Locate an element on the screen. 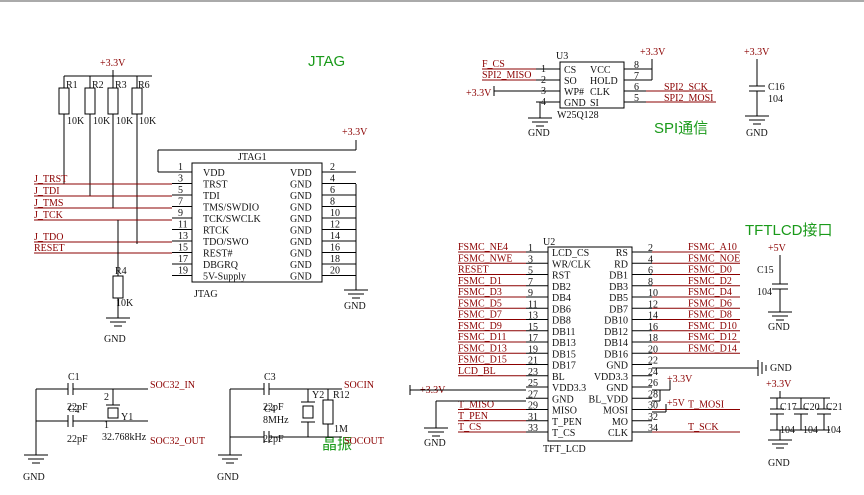 Image resolution: width=864 pixels, height=495 pixels. jtag-pullup-power-label: +3.3V is located at coordinates (113, 63).